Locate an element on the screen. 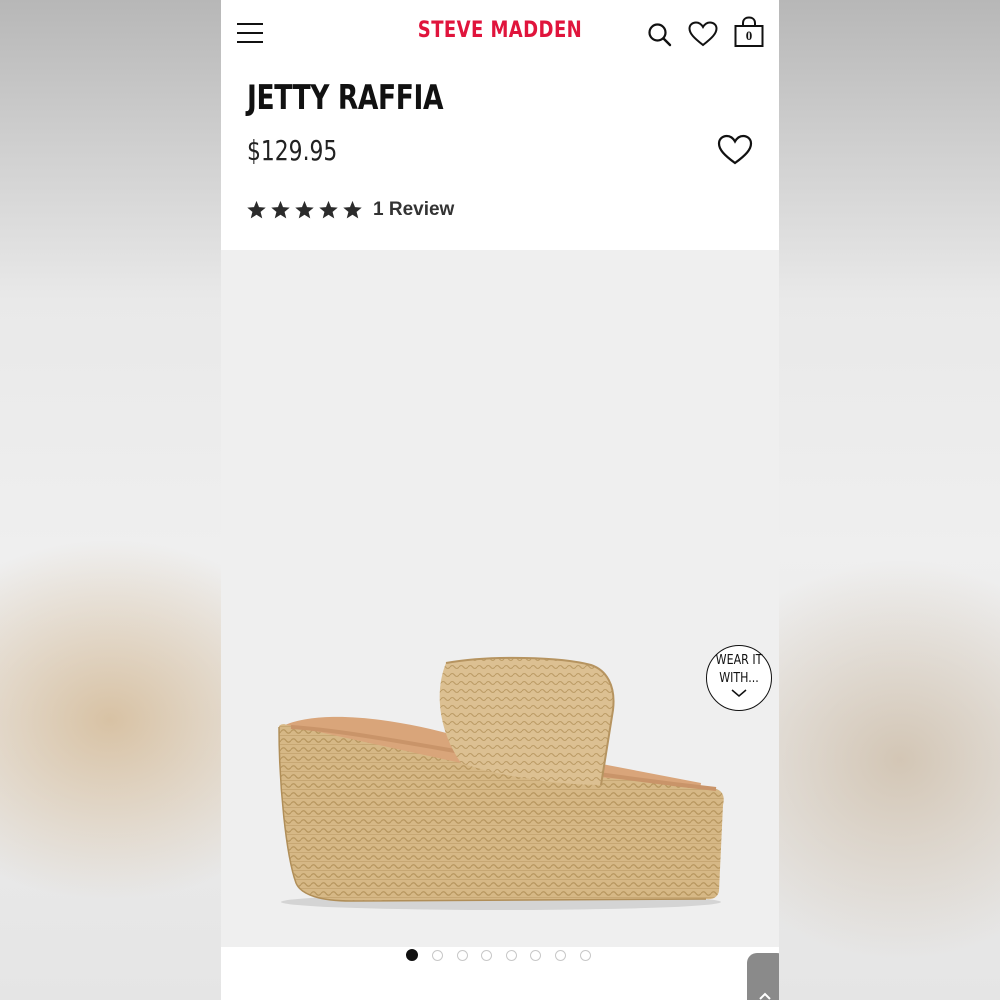 Image resolution: width=1000 pixels, height=1000 pixels. product-image-wedge-sandal is located at coordinates (501, 783).